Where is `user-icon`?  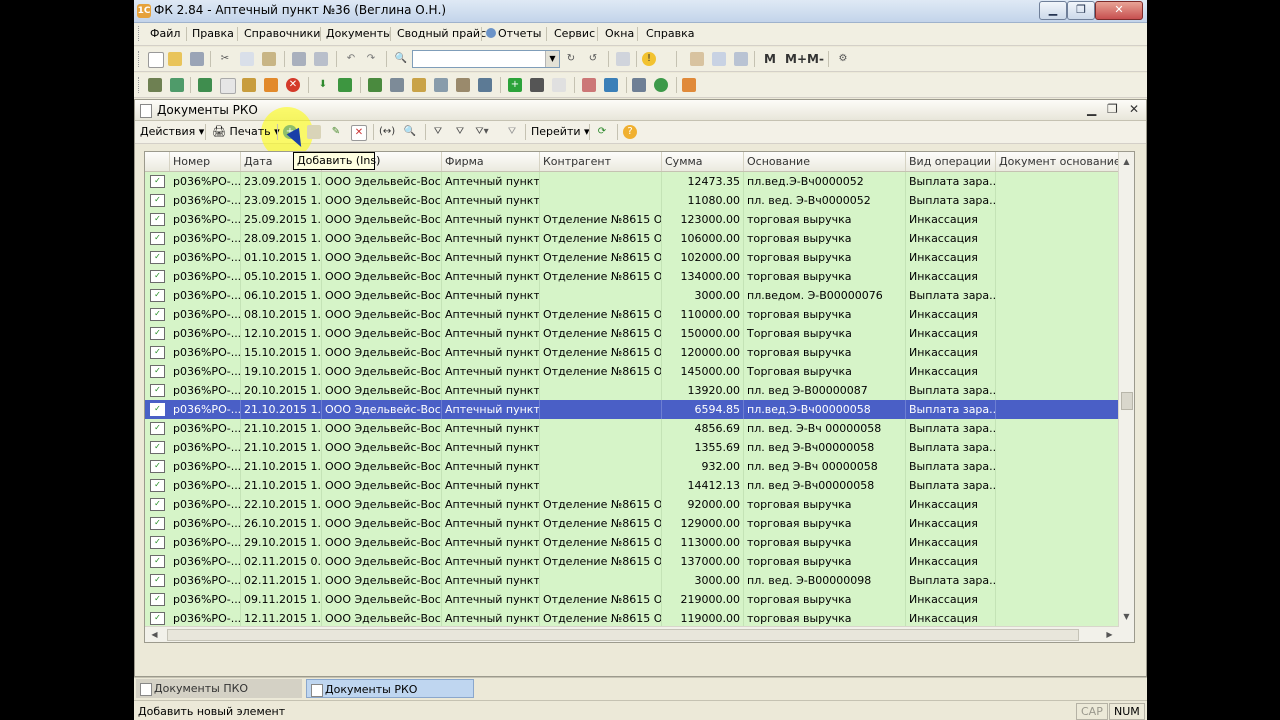 user-icon is located at coordinates (249, 85).